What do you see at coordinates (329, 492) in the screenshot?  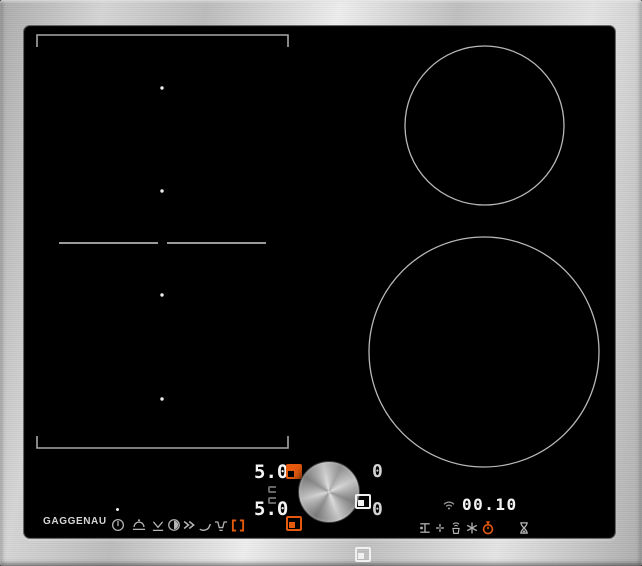 I see `twist-pad-knob` at bounding box center [329, 492].